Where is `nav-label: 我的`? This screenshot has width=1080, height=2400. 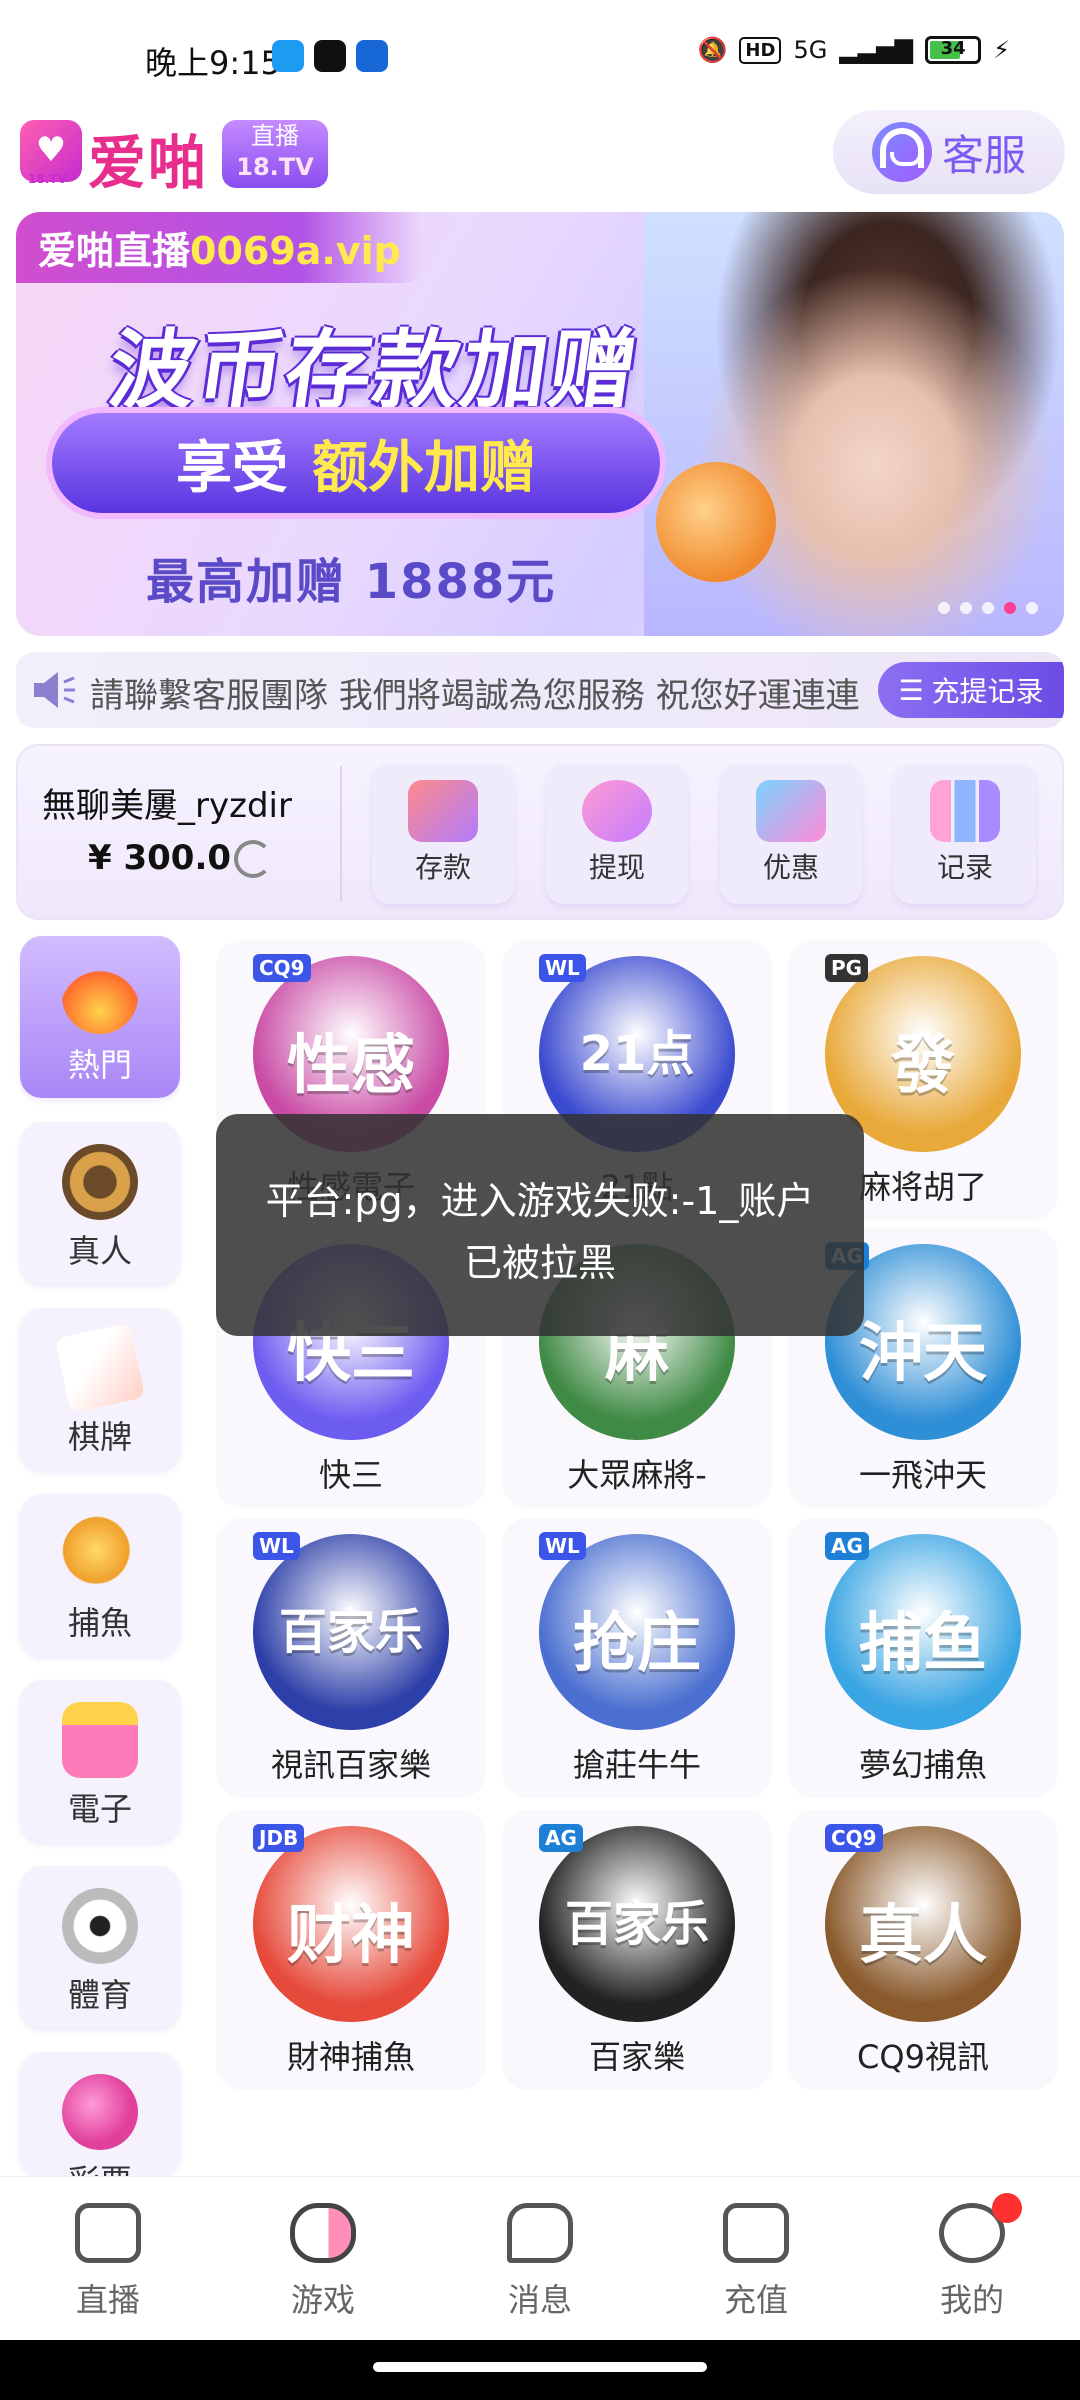 nav-label: 我的 is located at coordinates (971, 2300).